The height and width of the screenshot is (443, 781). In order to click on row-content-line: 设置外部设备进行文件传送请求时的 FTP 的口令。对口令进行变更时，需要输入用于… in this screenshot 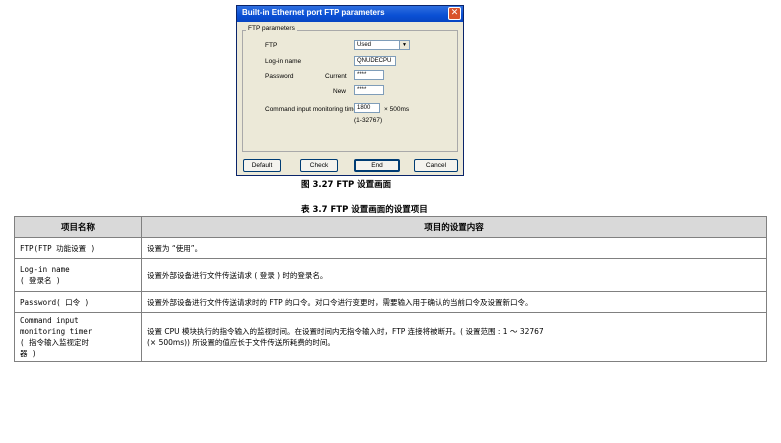, I will do `click(340, 302)`.